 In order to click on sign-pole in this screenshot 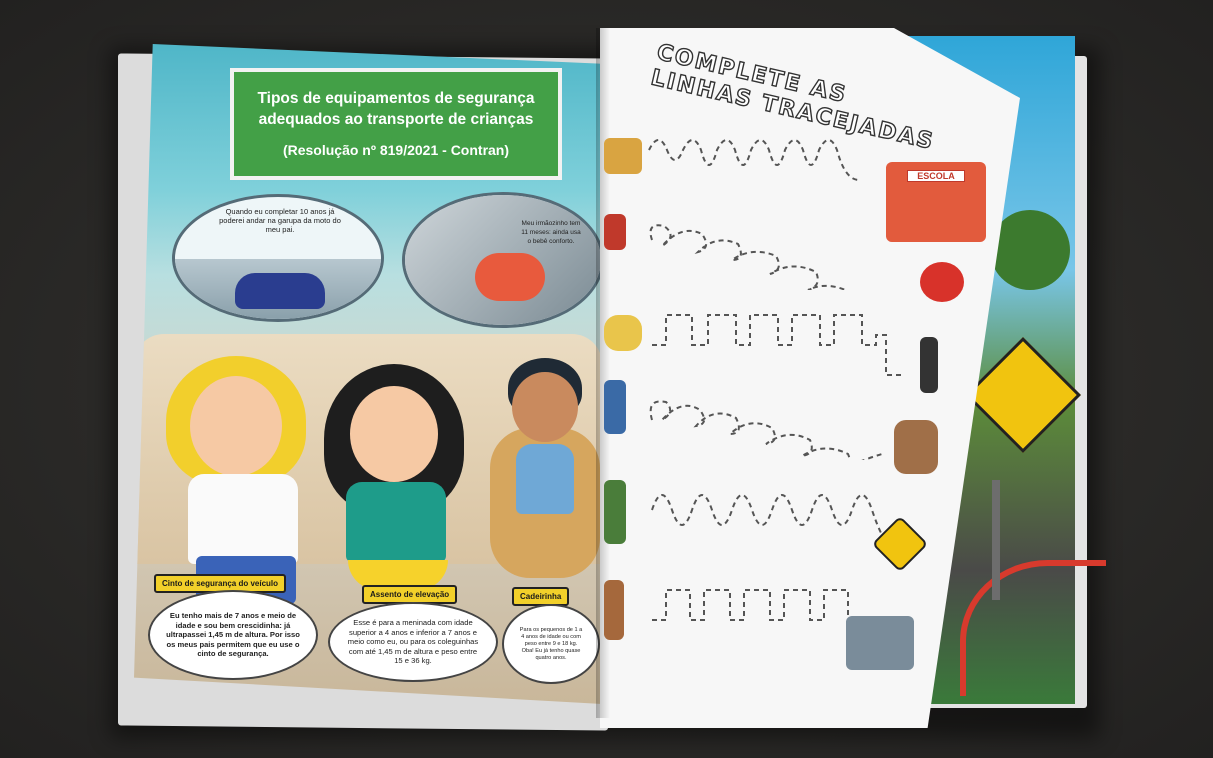, I will do `click(996, 540)`.